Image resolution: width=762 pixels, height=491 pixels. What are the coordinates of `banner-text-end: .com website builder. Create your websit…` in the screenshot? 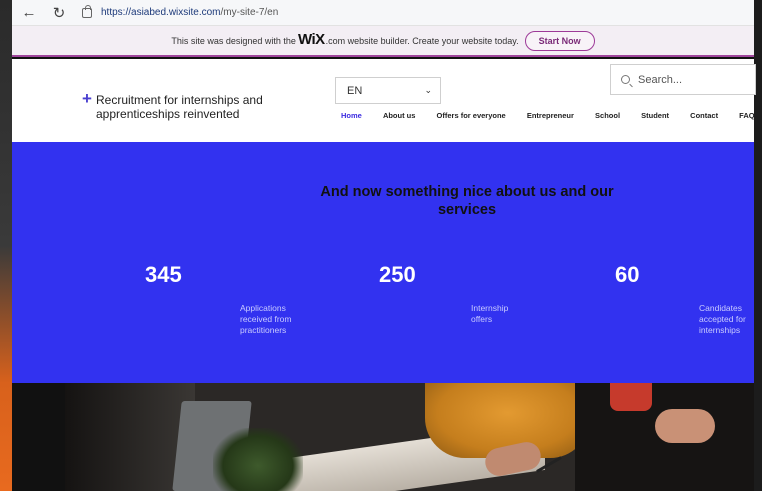 It's located at (422, 40).